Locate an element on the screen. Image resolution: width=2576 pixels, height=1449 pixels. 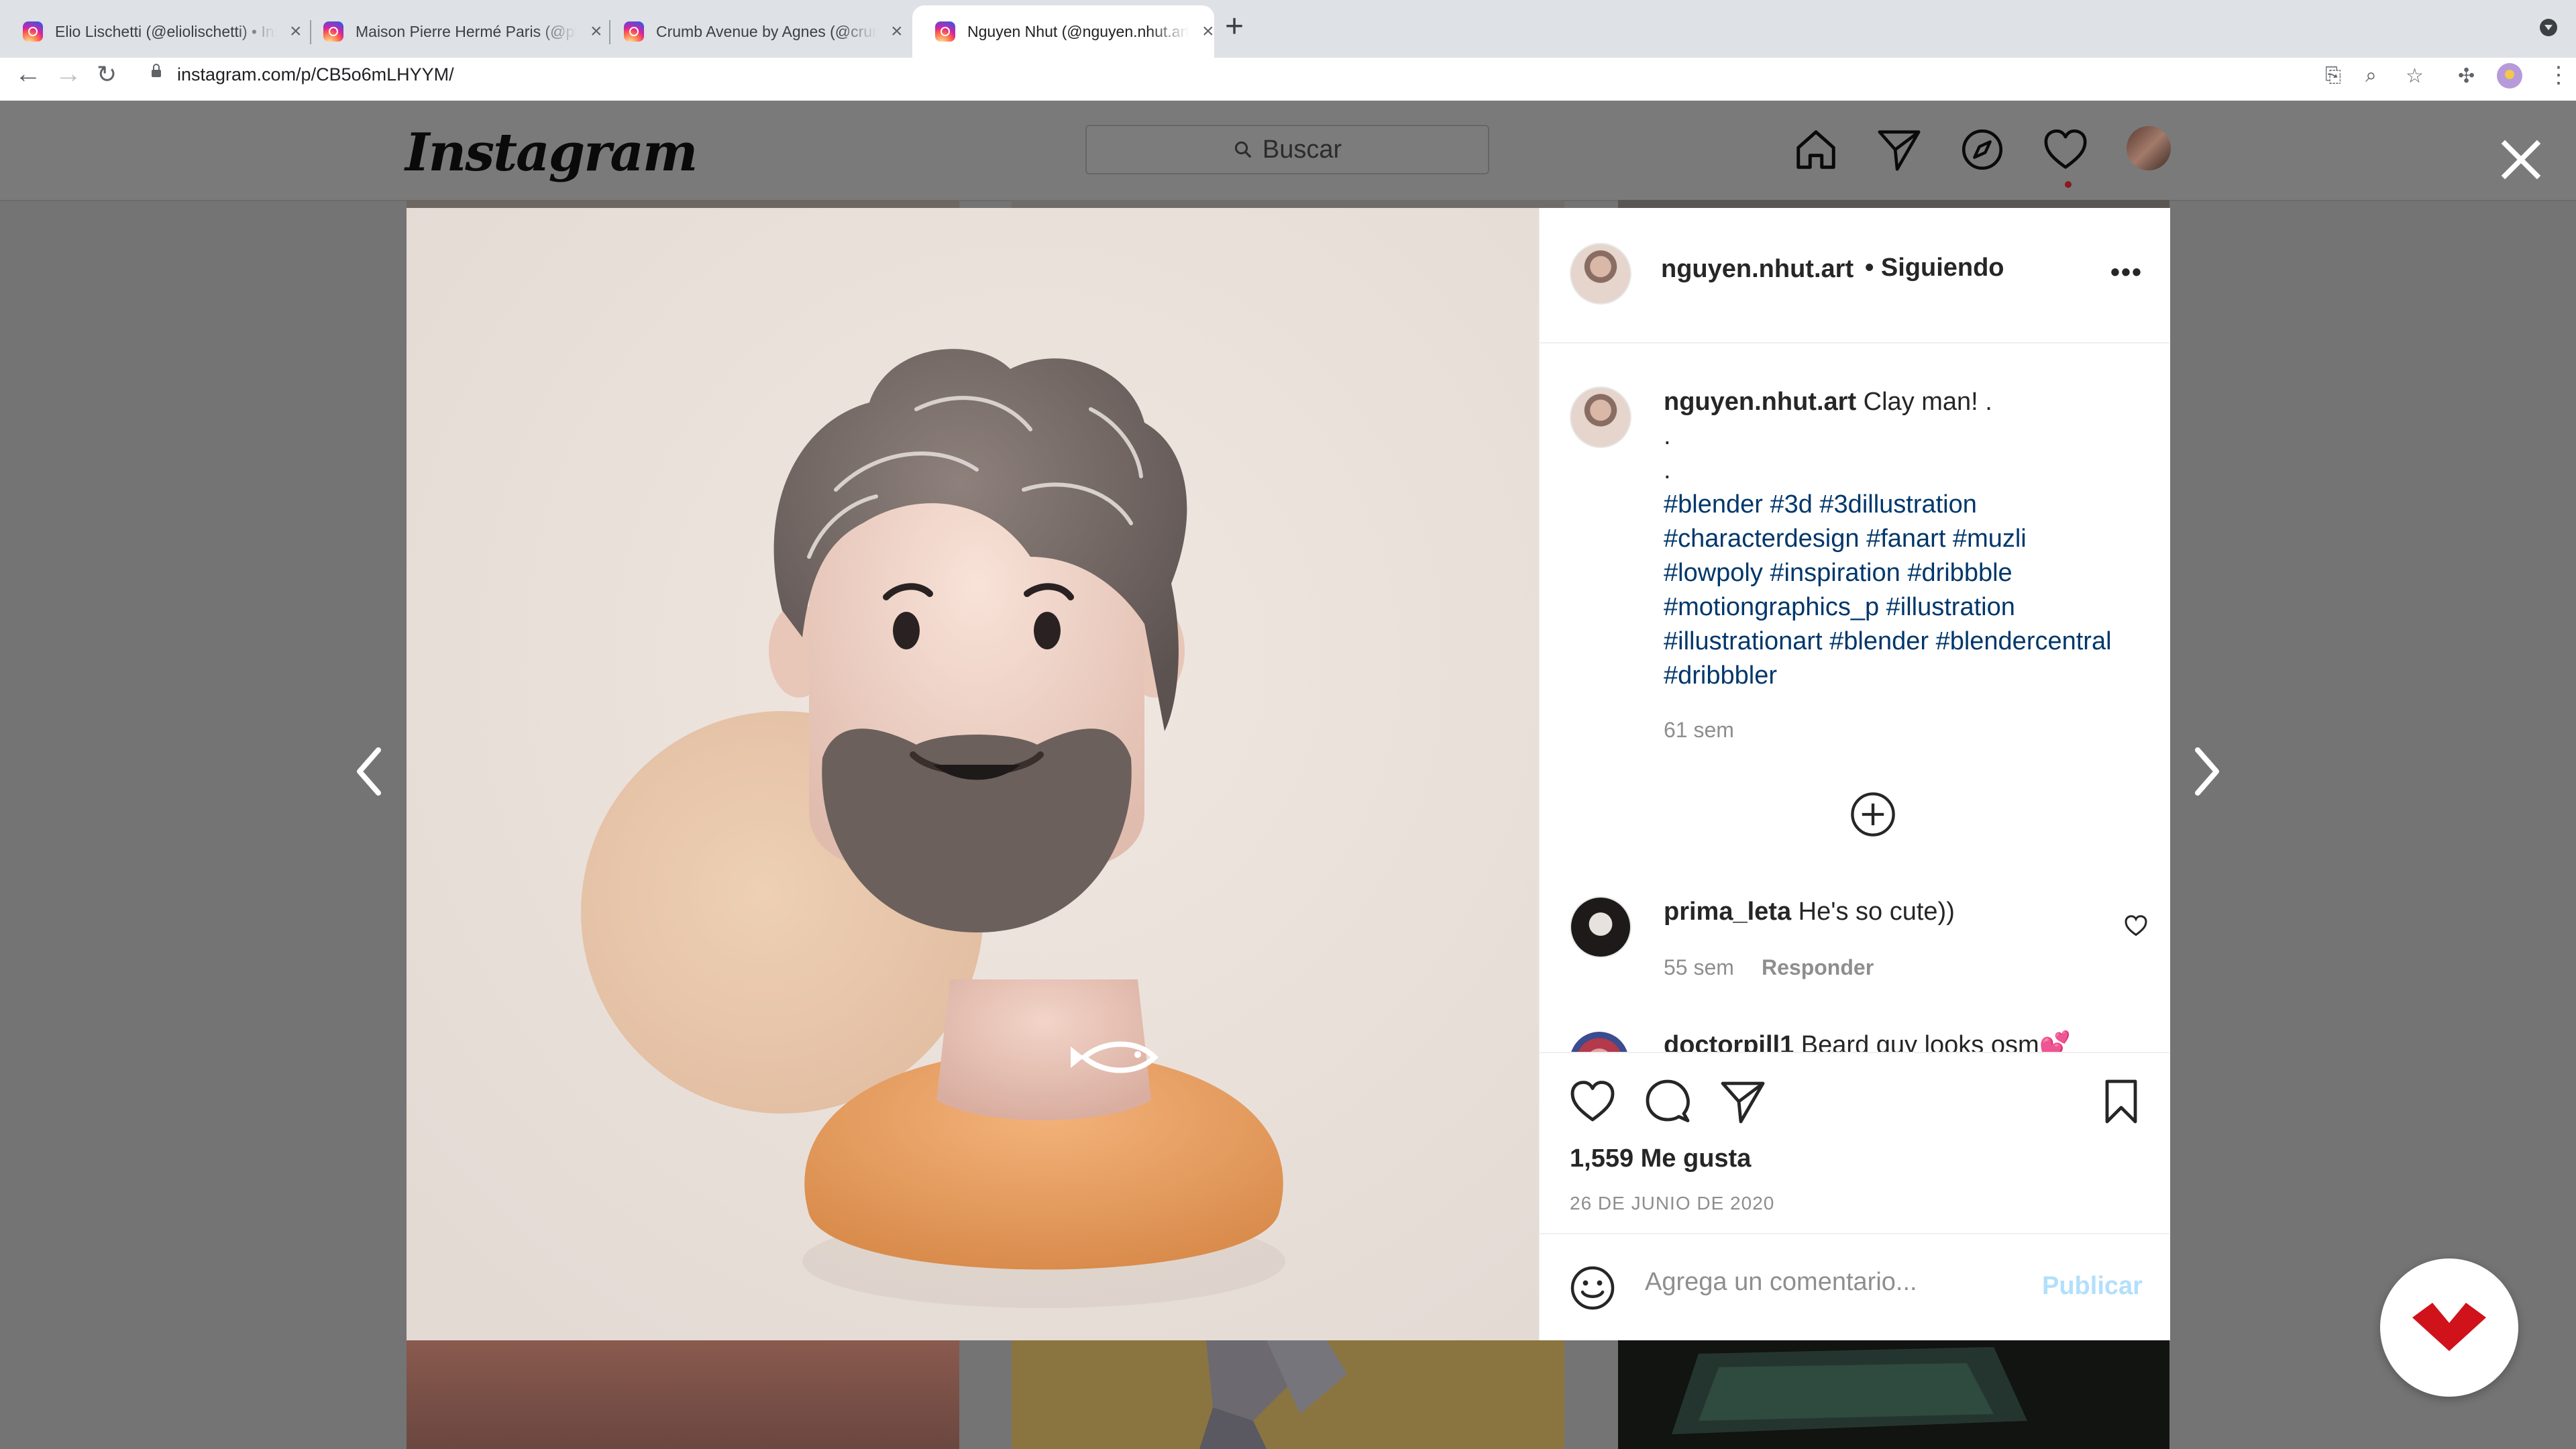
instagram-logo: Instagram is located at coordinates (551, 152).